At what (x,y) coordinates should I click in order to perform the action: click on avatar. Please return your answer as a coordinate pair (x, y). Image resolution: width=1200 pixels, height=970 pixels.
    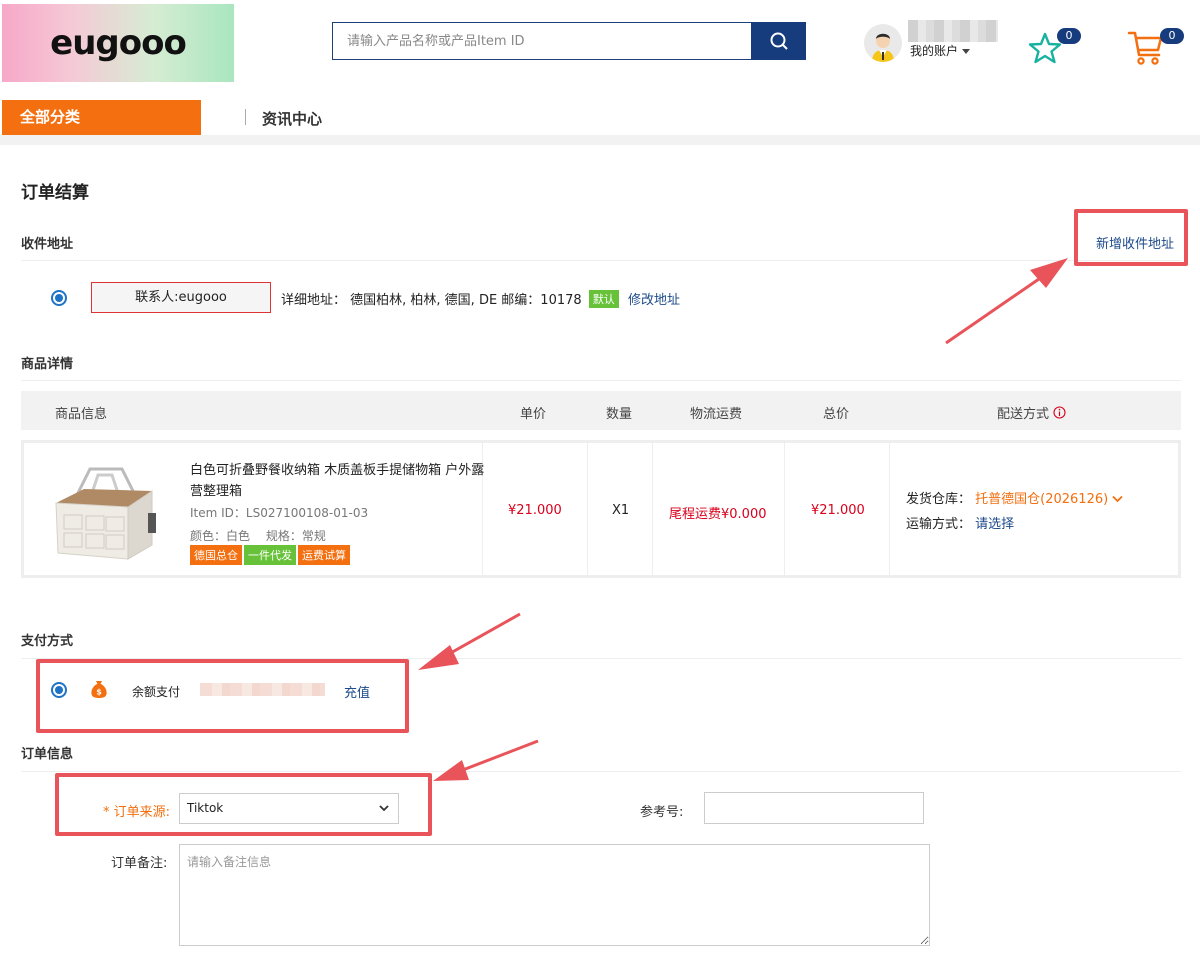
    Looking at the image, I should click on (883, 43).